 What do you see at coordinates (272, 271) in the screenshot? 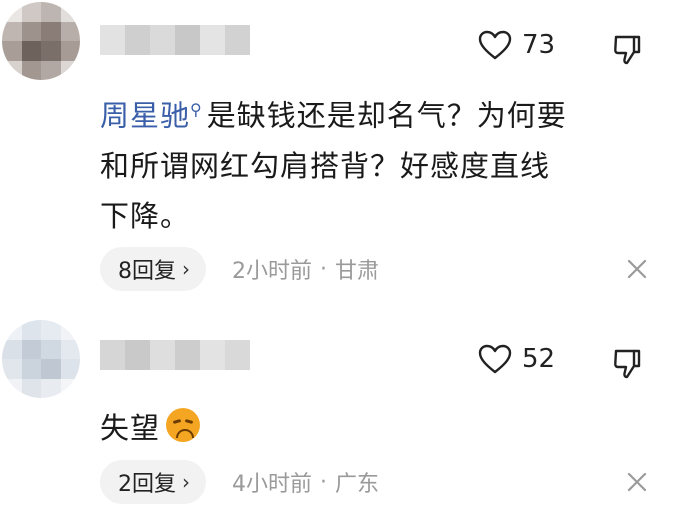
I see `timestamp: 2小时前` at bounding box center [272, 271].